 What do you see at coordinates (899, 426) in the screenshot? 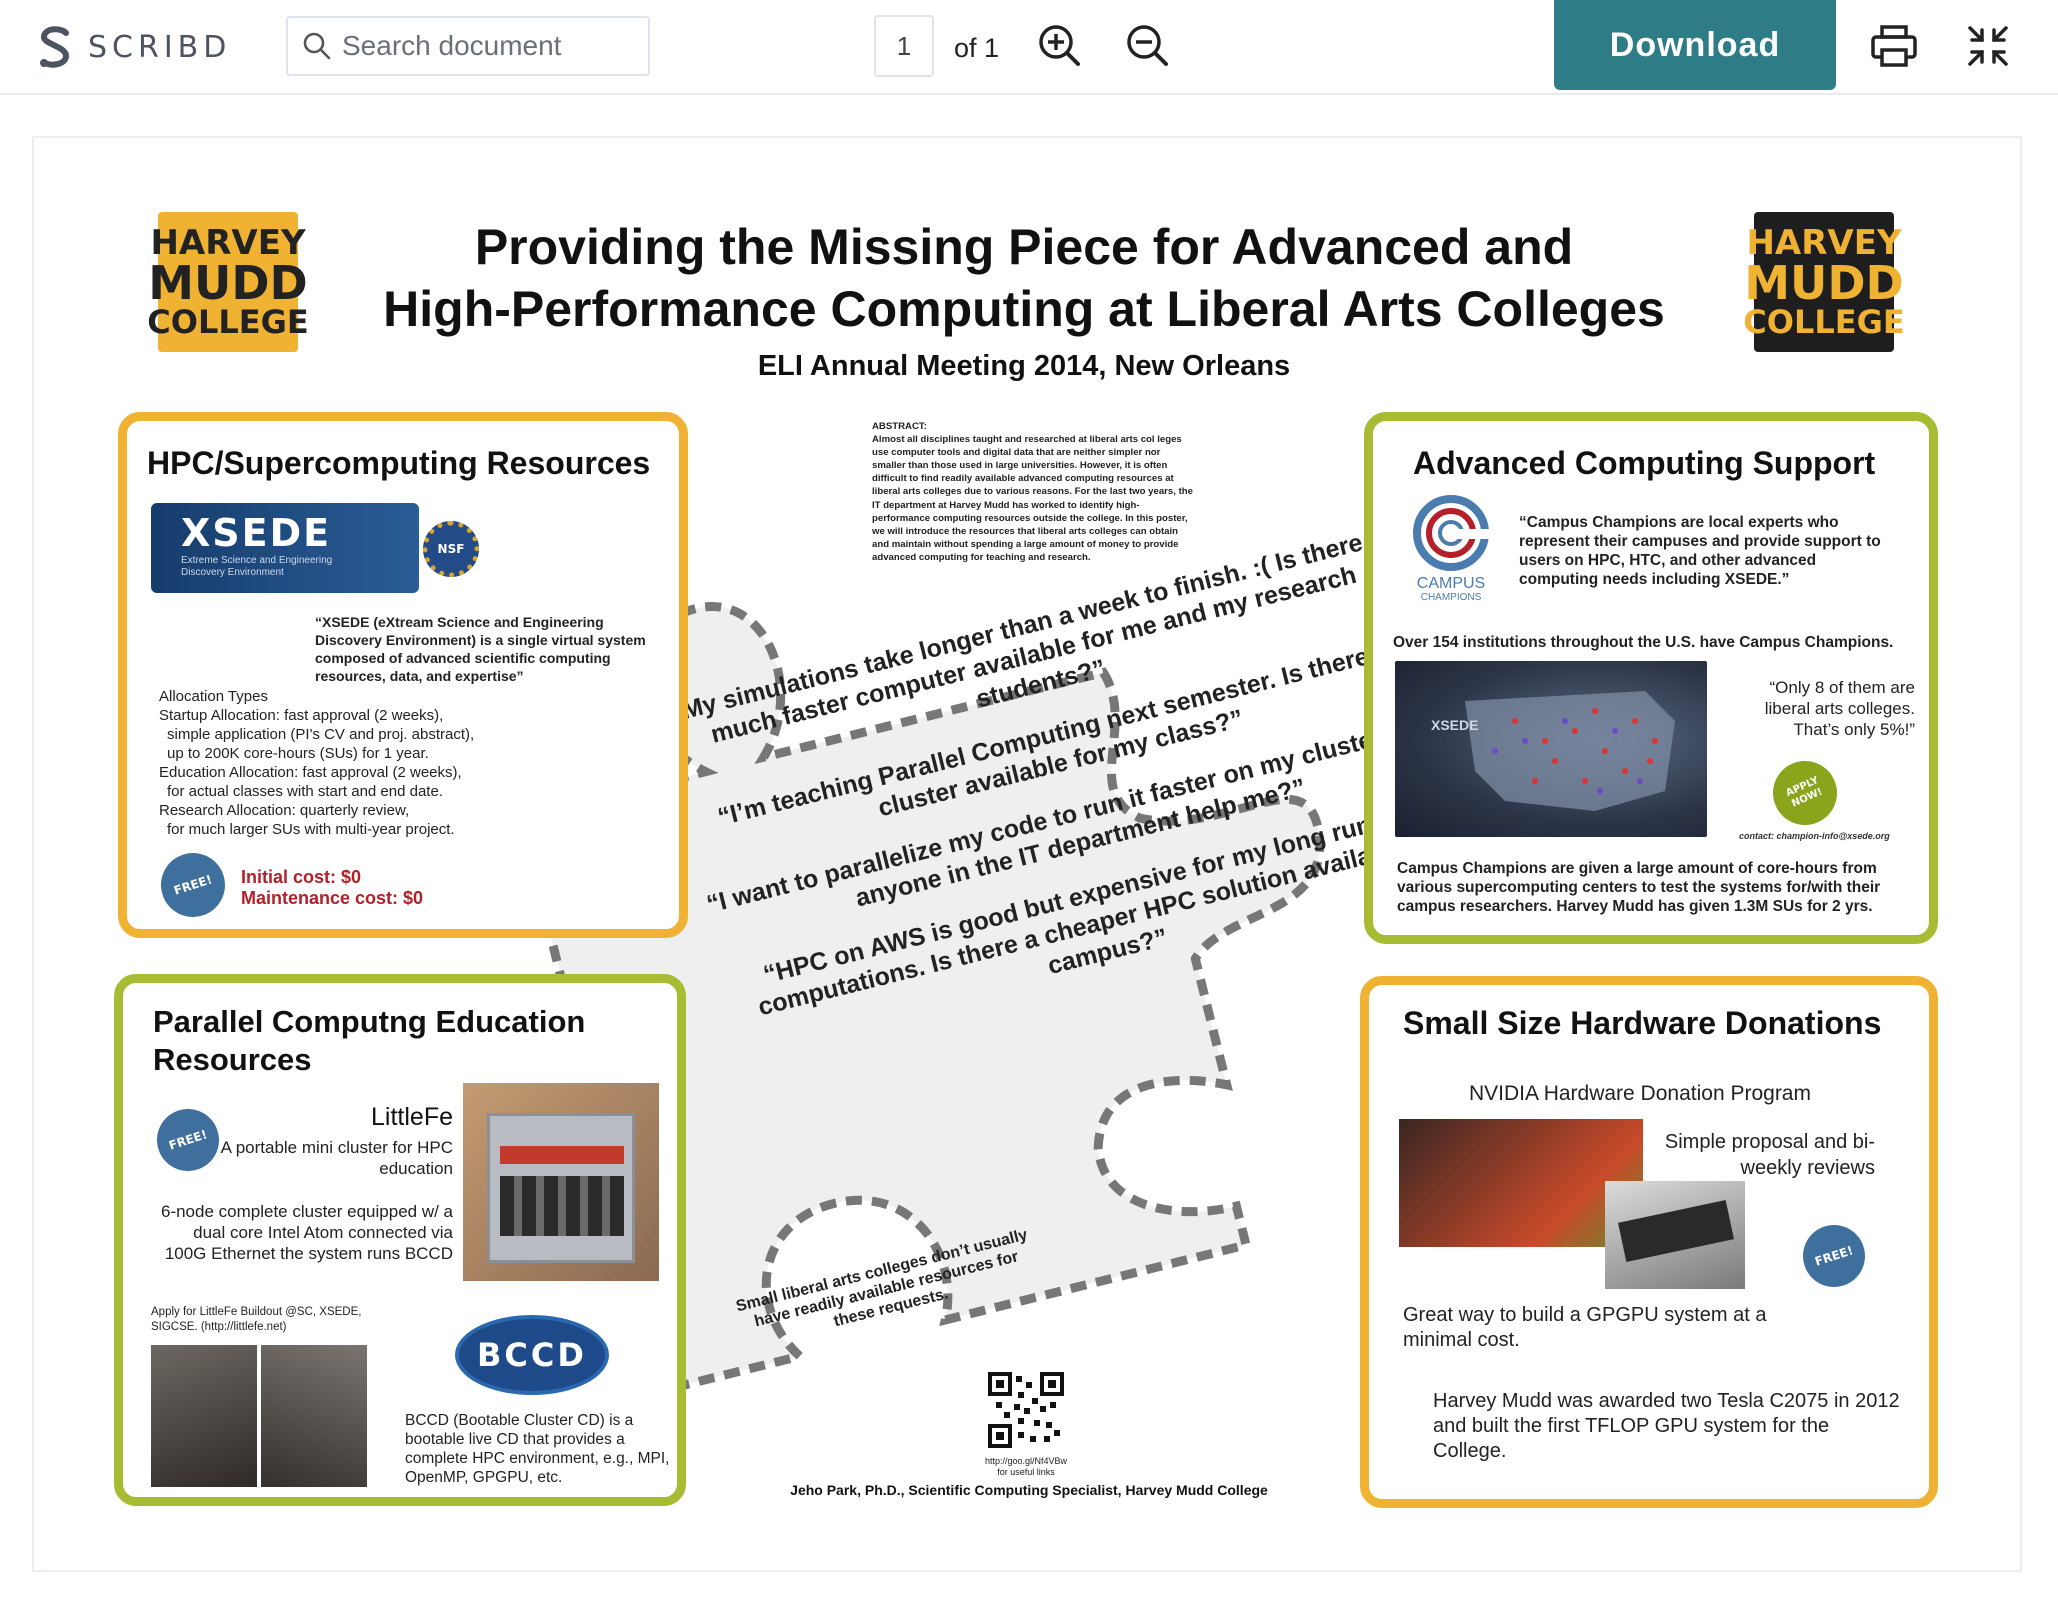
I see `abstract-heading: ABSTRACT:` at bounding box center [899, 426].